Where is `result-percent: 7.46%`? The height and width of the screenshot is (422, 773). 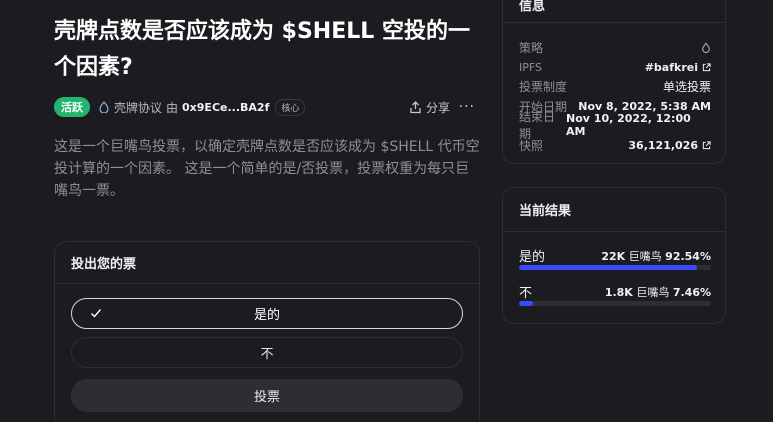
result-percent: 7.46% is located at coordinates (691, 292).